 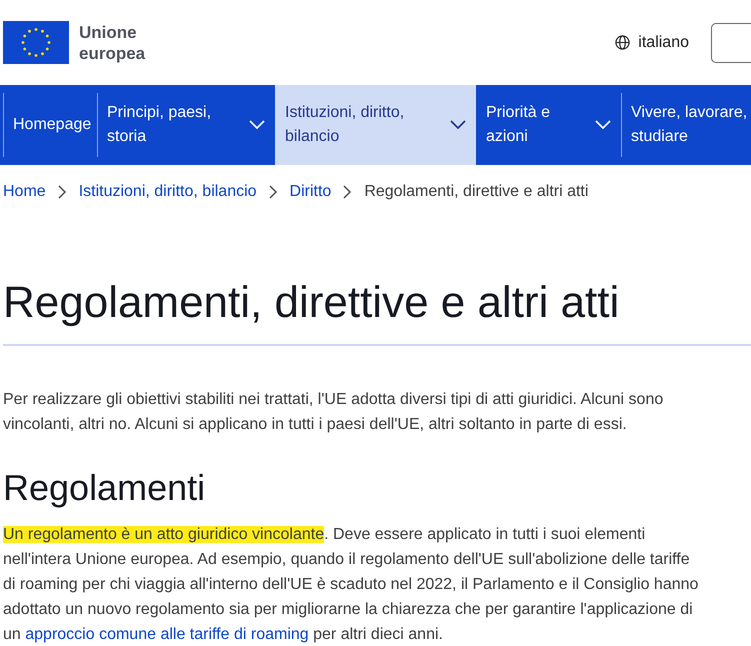 I want to click on breadcrumb-link: Diritto, so click(x=311, y=192).